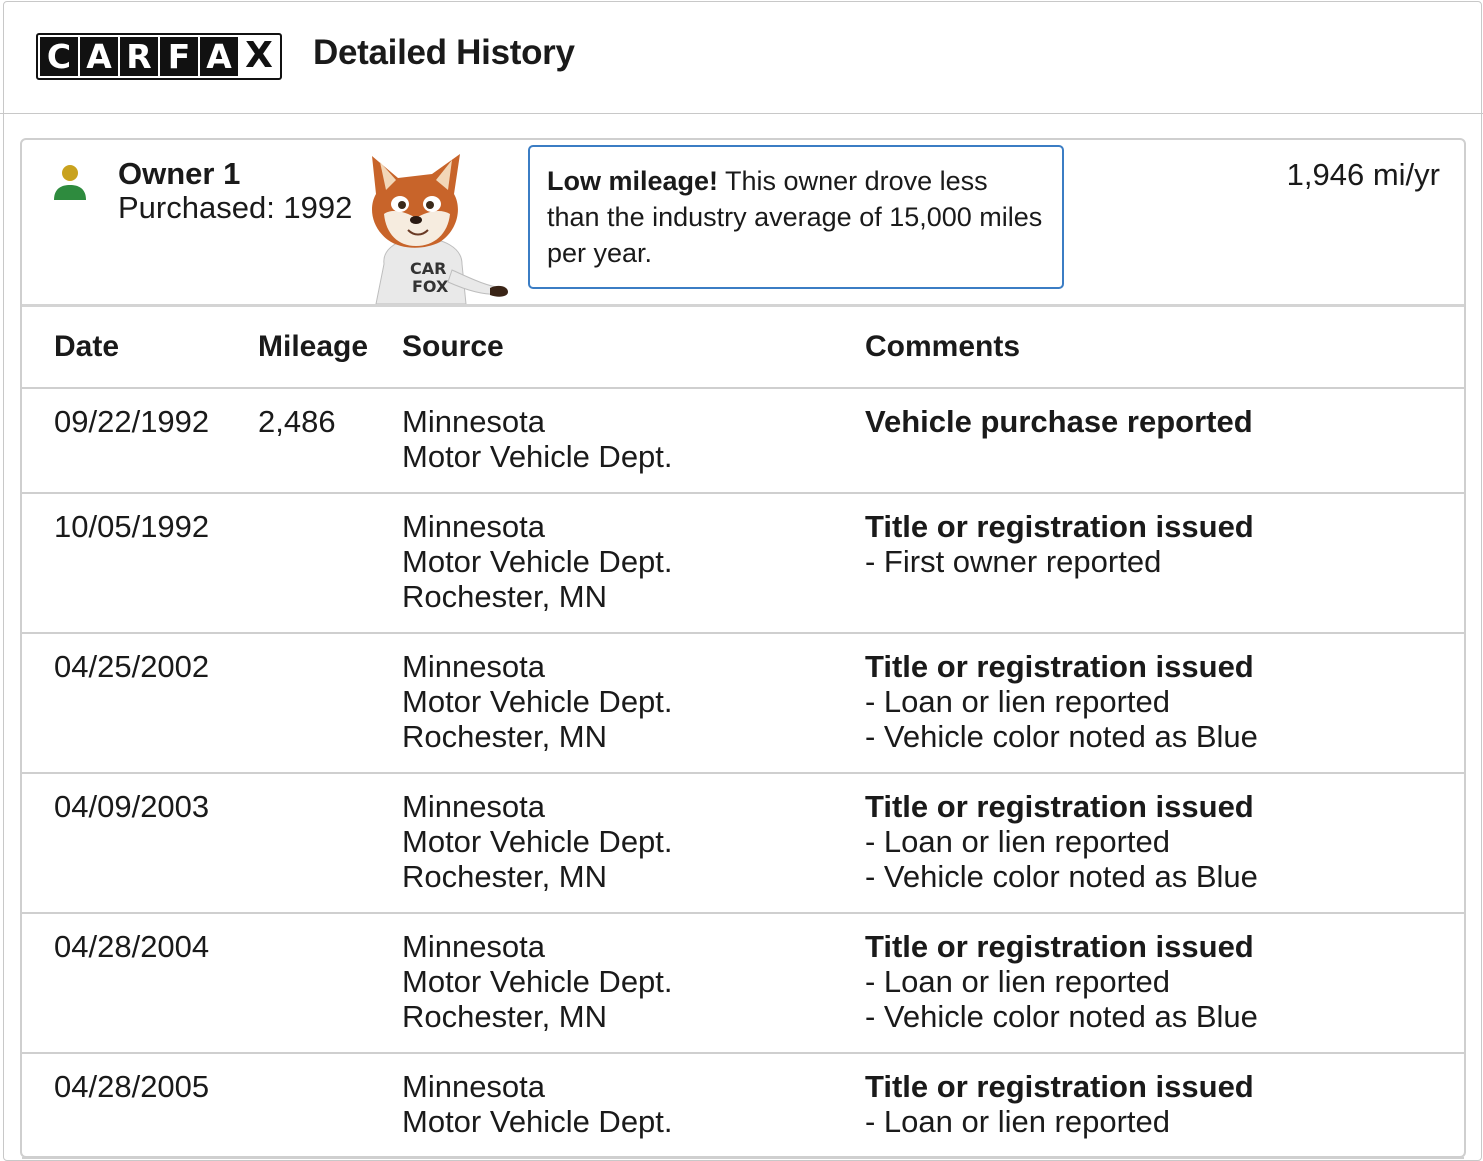  Describe the element at coordinates (140, 983) in the screenshot. I see `row-date: 04/28/2004` at that location.